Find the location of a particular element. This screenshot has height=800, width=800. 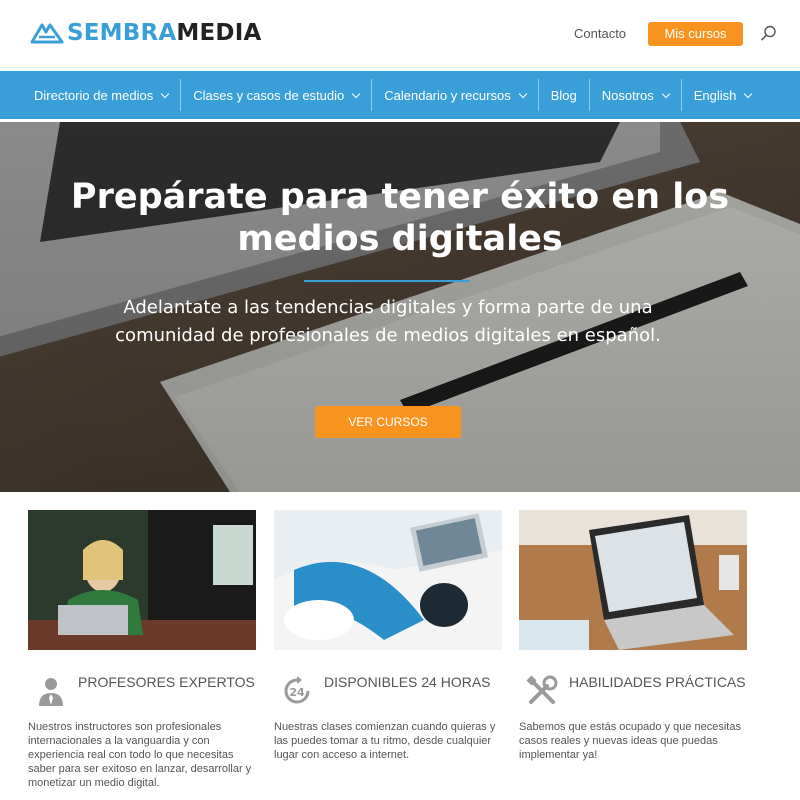

search-icon is located at coordinates (769, 33).